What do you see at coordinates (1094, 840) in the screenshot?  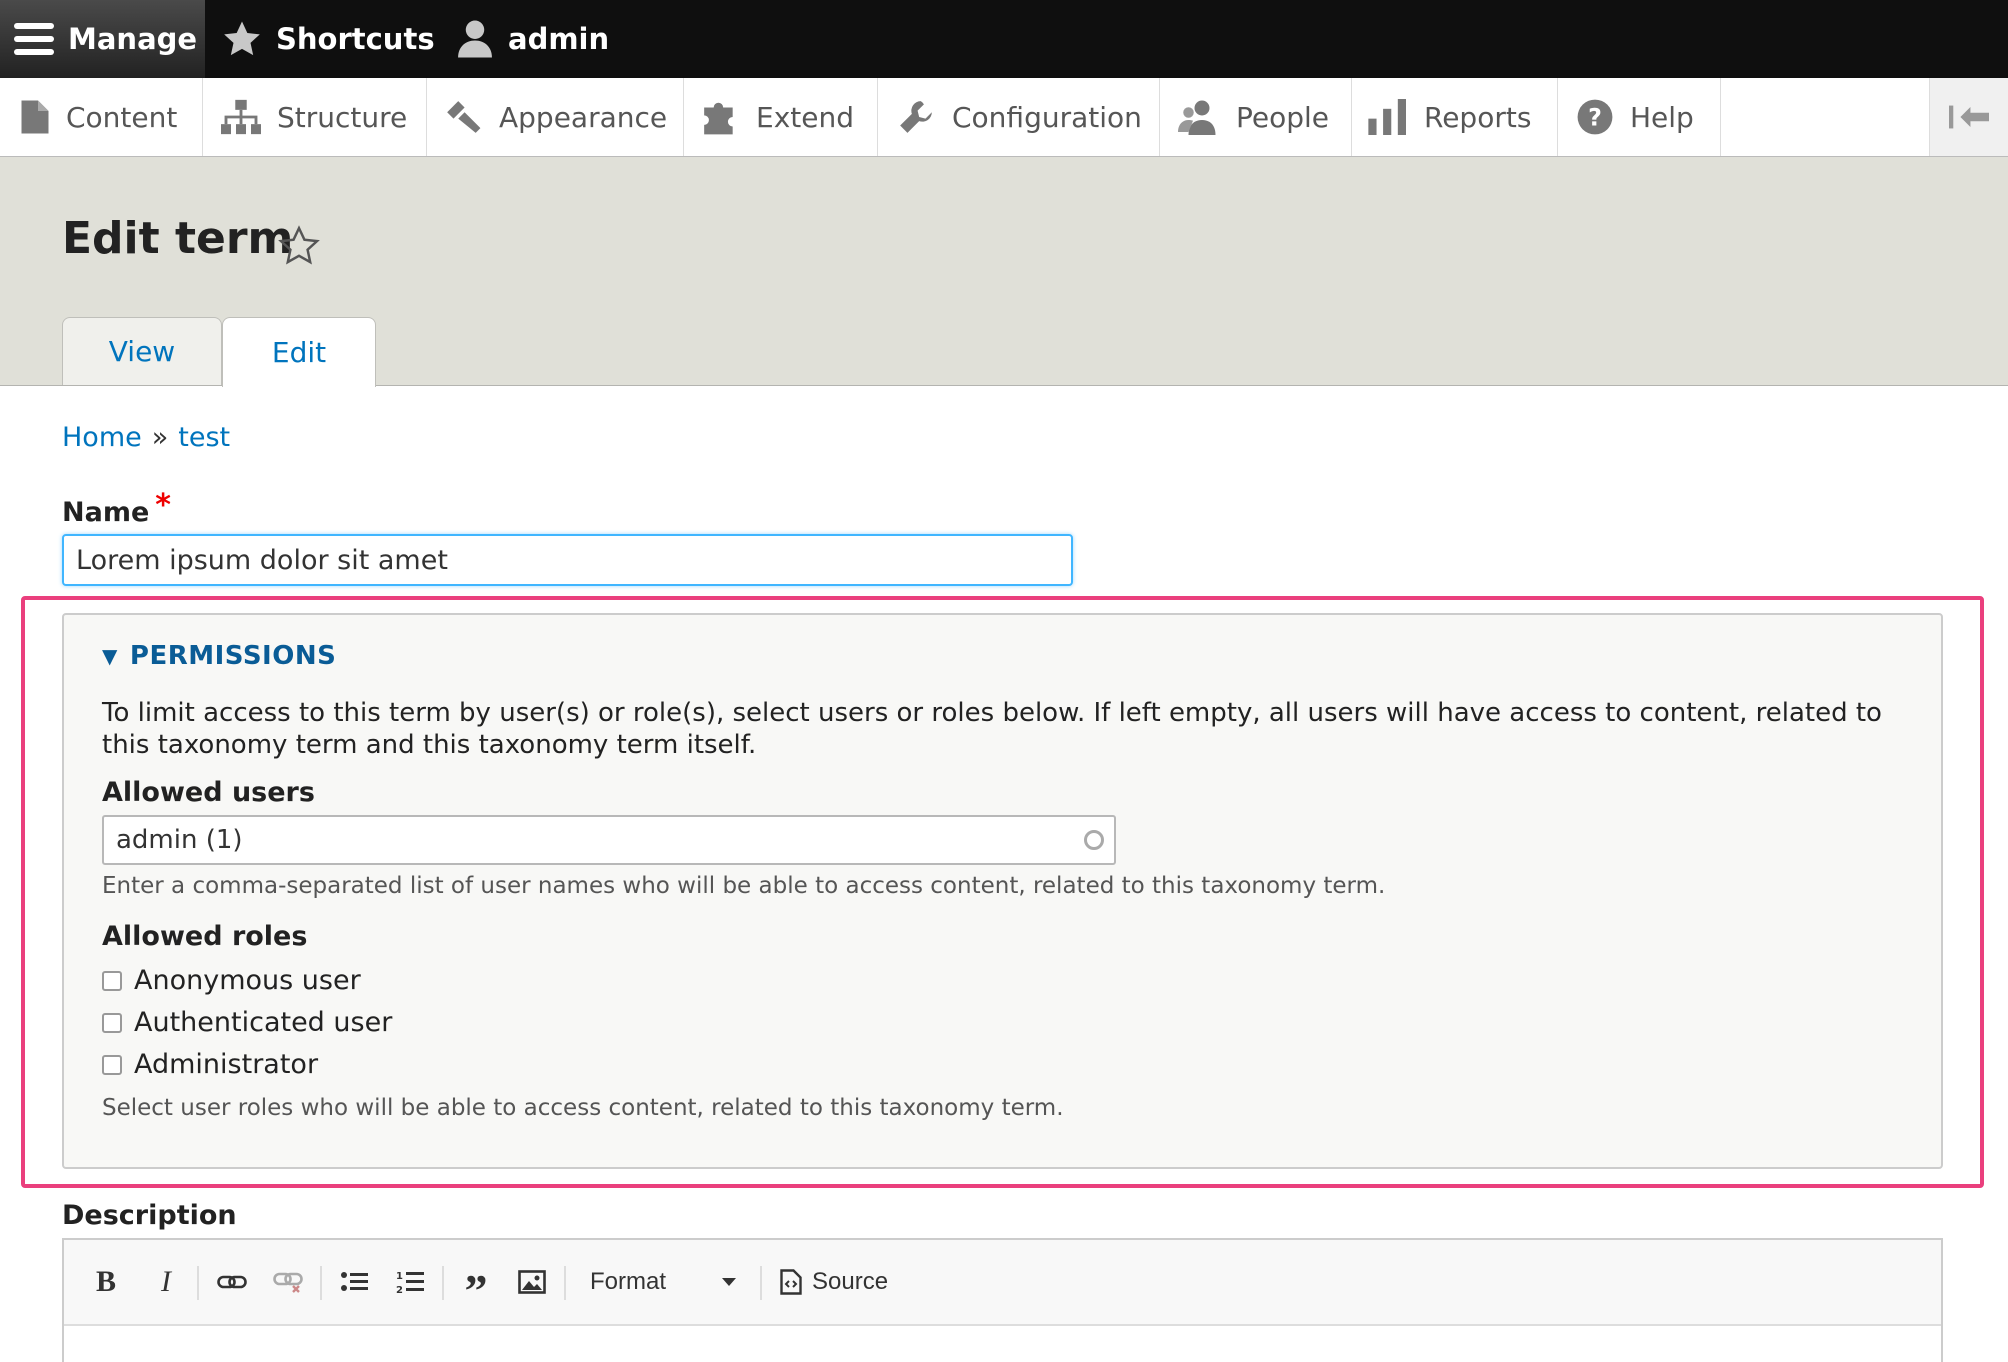 I see `autocomplete-throbber-icon` at bounding box center [1094, 840].